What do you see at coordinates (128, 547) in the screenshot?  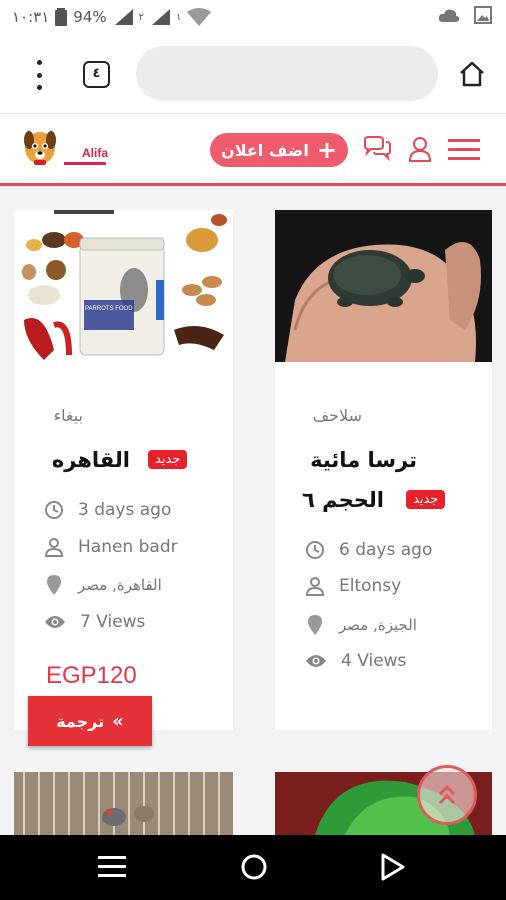 I see `author-text: Hanen badr` at bounding box center [128, 547].